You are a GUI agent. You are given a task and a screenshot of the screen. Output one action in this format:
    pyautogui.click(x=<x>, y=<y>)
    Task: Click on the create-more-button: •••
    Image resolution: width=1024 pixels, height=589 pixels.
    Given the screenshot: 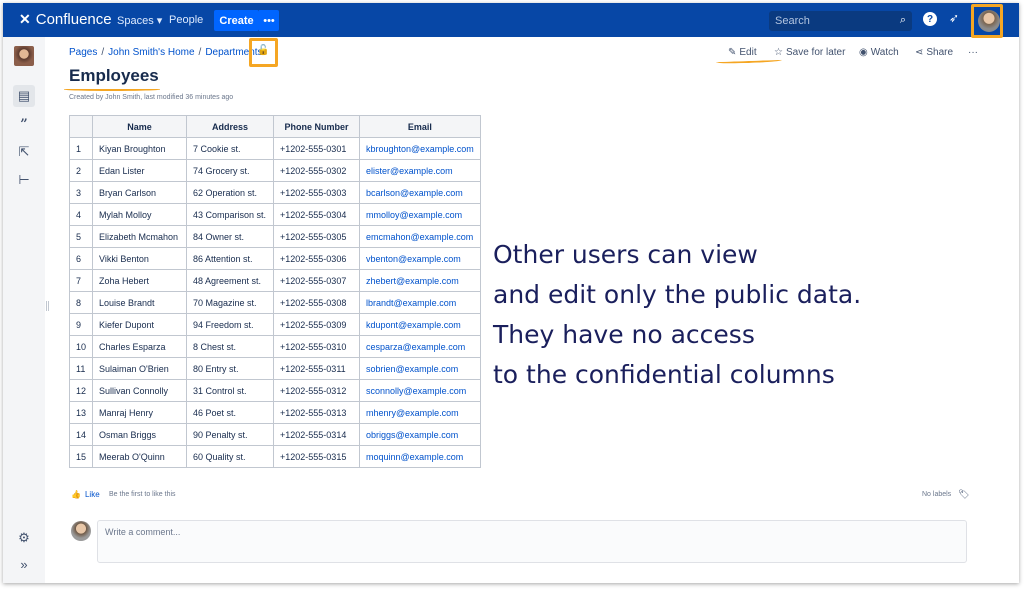 What is the action you would take?
    pyautogui.click(x=269, y=20)
    